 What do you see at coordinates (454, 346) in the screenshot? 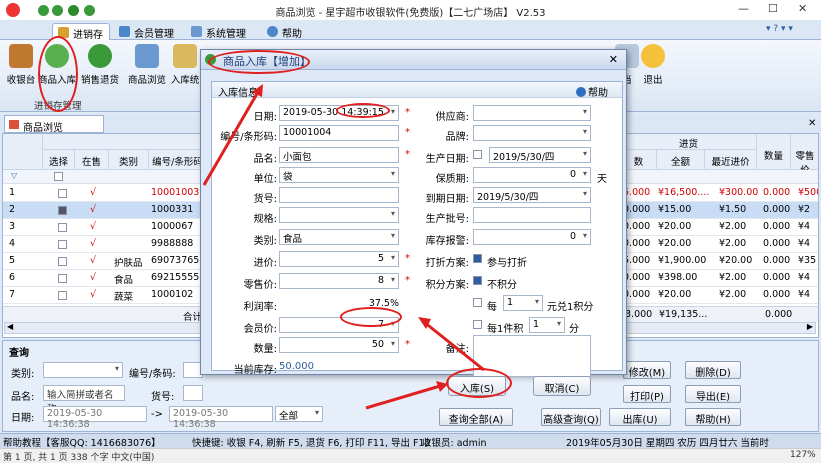
I see `arrow-down` at bounding box center [454, 346].